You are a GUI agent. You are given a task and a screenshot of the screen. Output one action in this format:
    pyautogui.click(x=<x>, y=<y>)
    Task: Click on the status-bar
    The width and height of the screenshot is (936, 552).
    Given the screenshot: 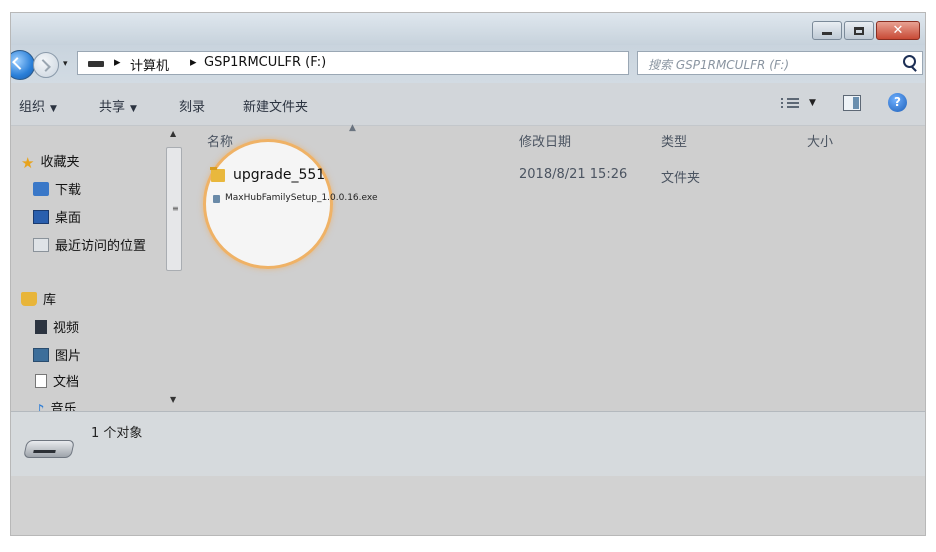 What is the action you would take?
    pyautogui.click(x=468, y=505)
    